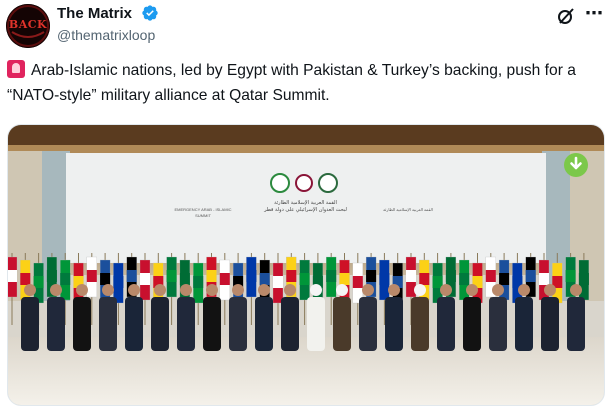 Image resolution: width=605 pixels, height=406 pixels. Describe the element at coordinates (594, 14) in the screenshot. I see `more-options-icon: ⋯` at that location.